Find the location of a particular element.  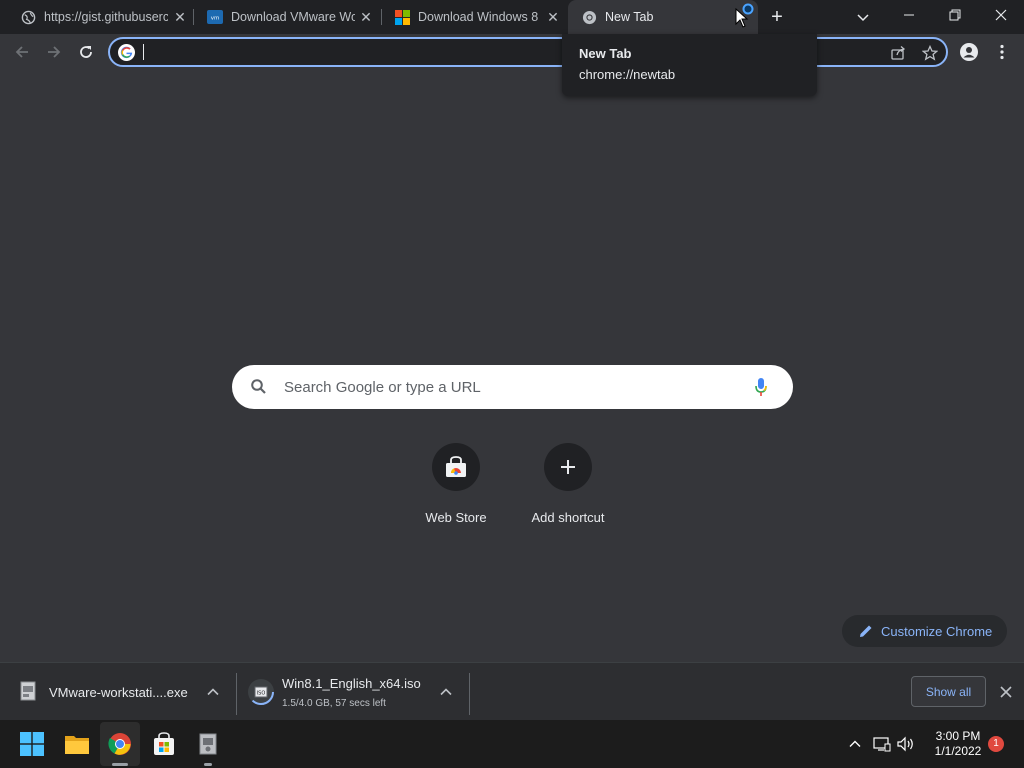

toolbar is located at coordinates (512, 52).